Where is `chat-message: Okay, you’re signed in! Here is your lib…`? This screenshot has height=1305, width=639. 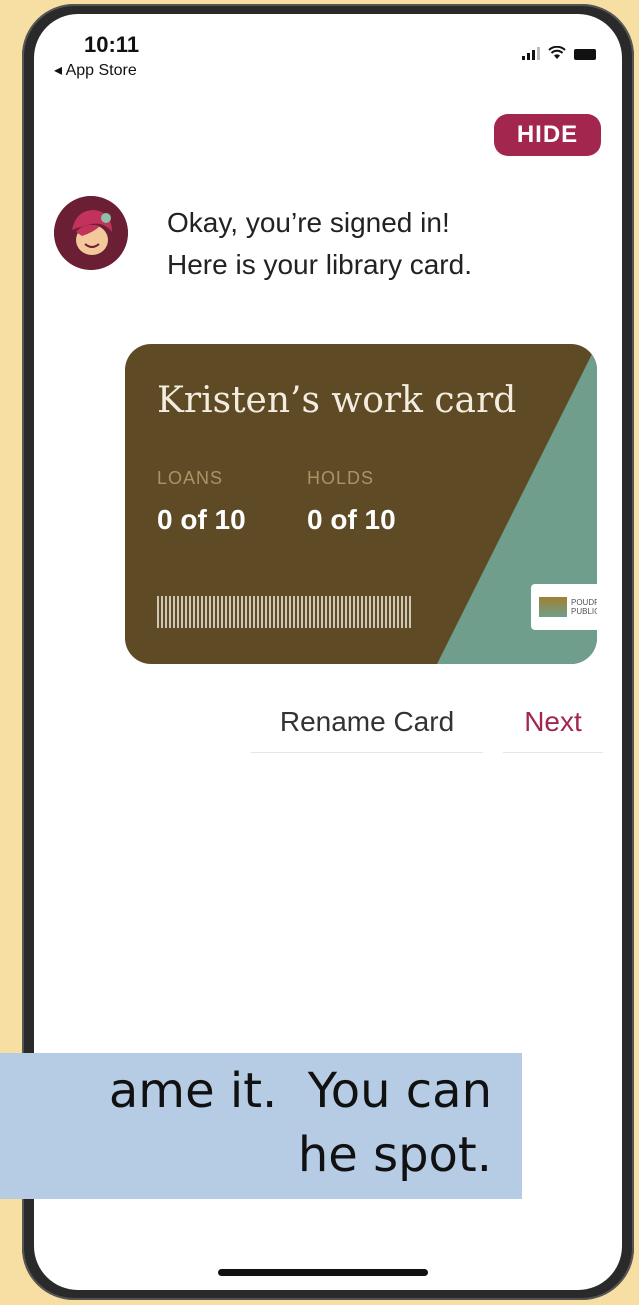
chat-message: Okay, you’re signed in! Here is your lib… is located at coordinates (319, 244).